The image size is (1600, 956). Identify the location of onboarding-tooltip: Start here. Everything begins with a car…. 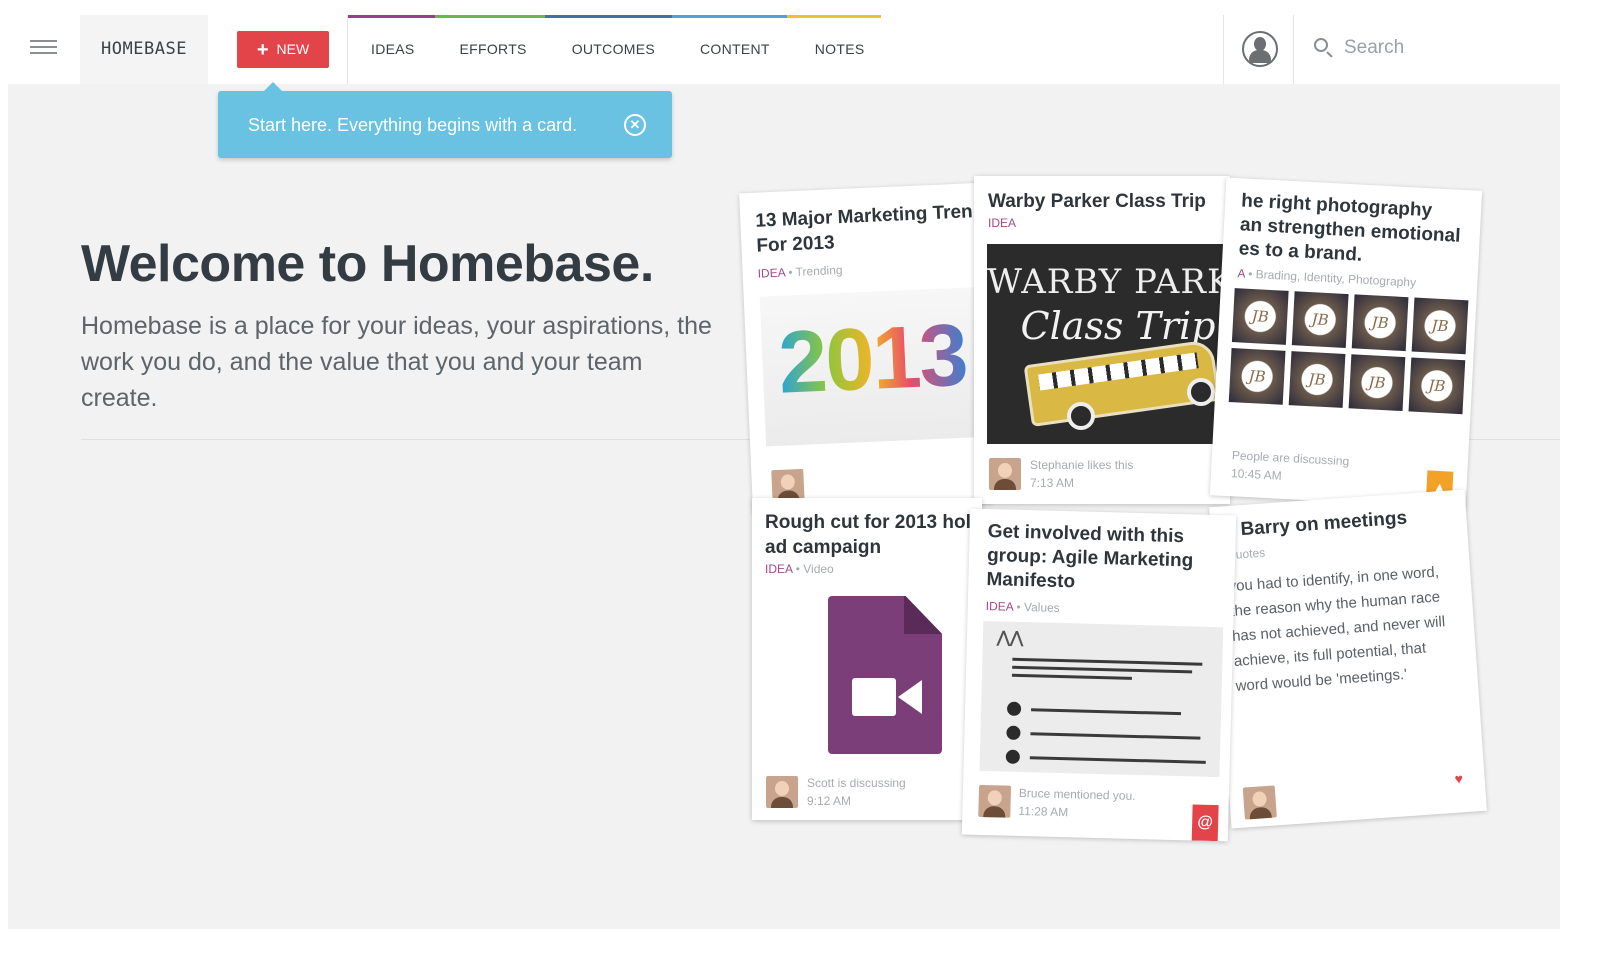
(445, 120).